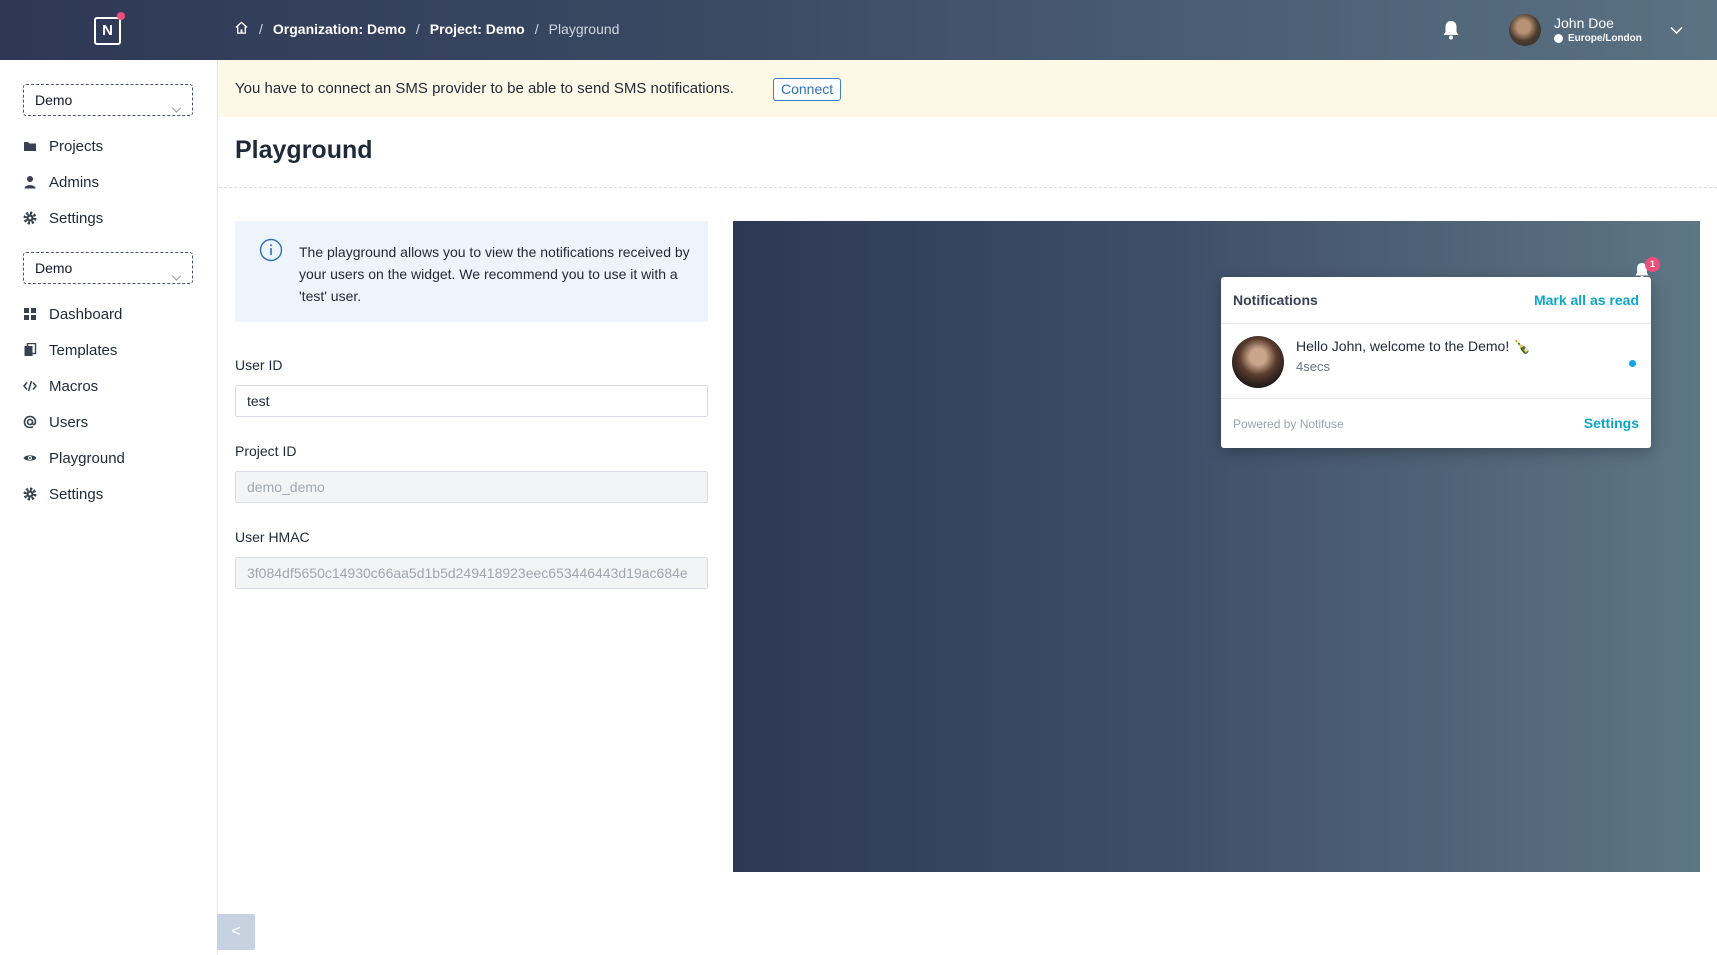  I want to click on connect-button: Connect, so click(807, 89).